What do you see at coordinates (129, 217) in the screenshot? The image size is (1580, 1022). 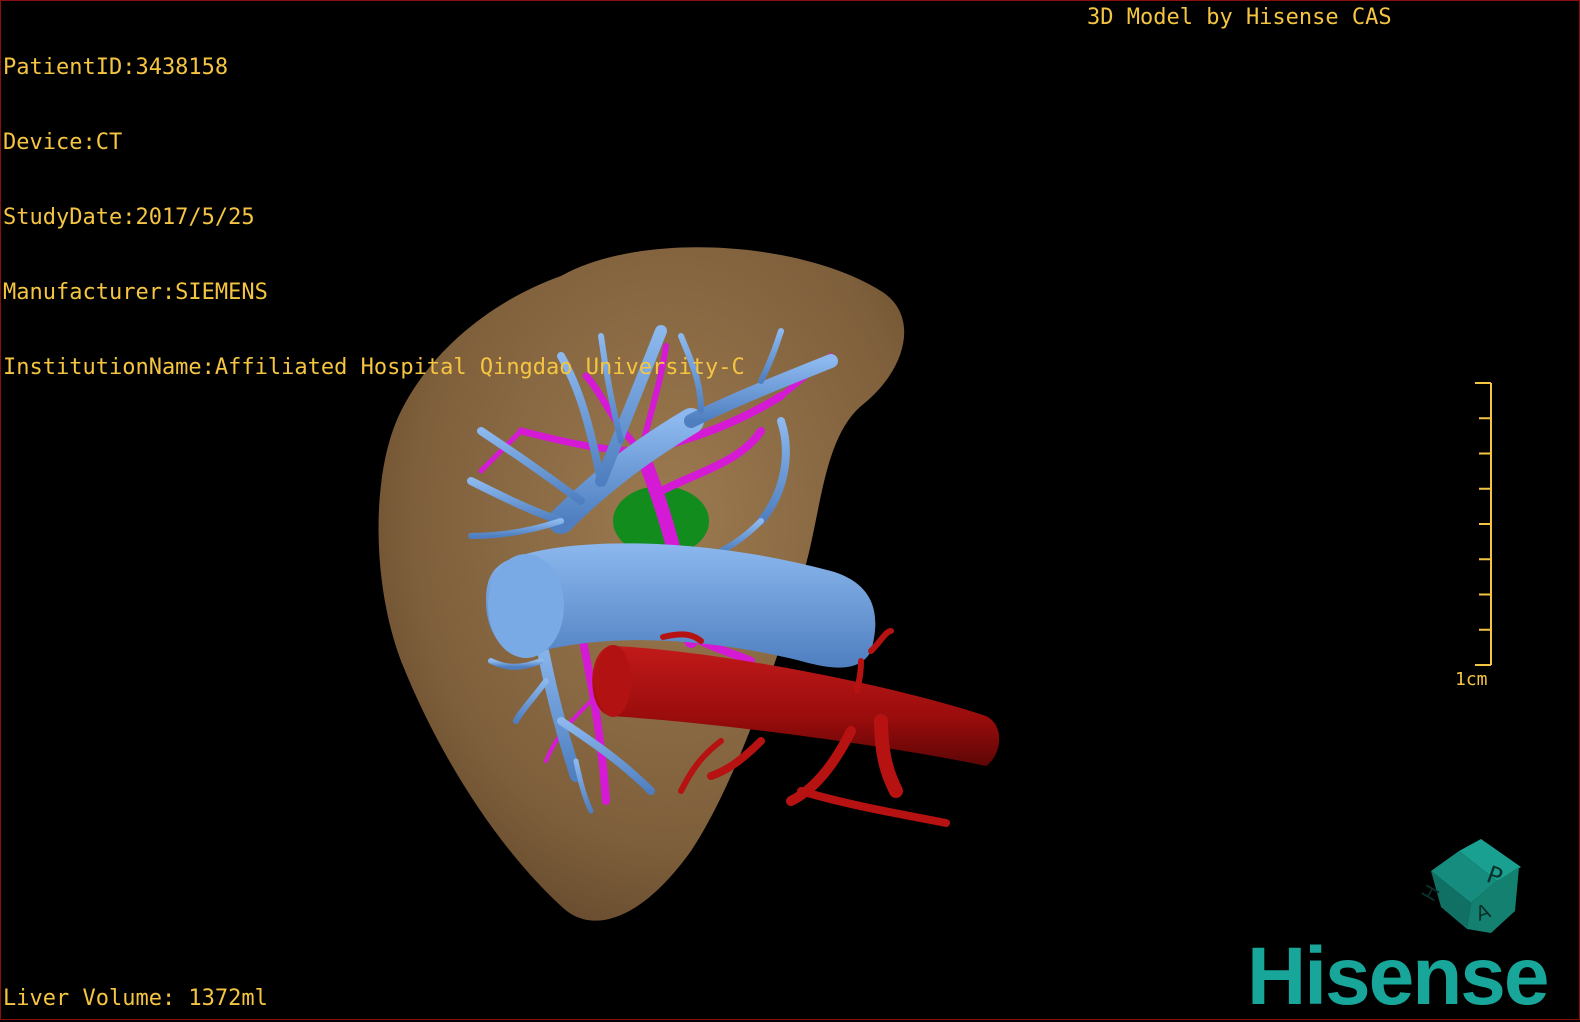 I see `study-date-text: StudyDate:2017/5/25` at bounding box center [129, 217].